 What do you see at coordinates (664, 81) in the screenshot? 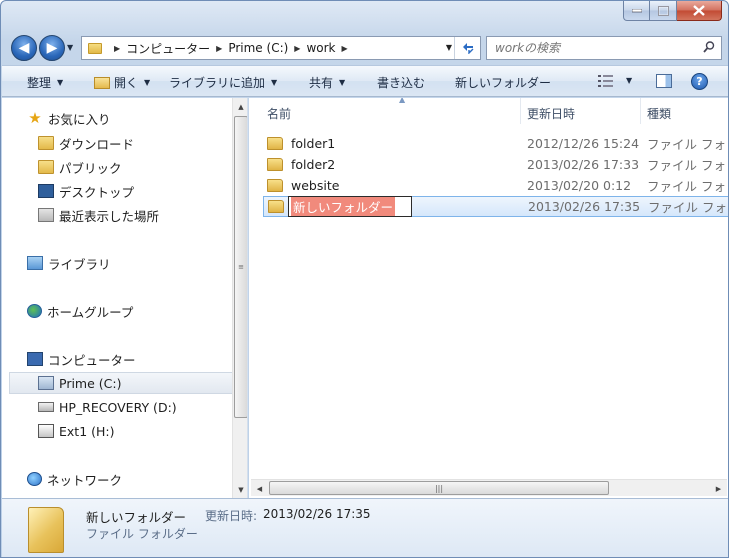
I see `preview-pane-icon` at bounding box center [664, 81].